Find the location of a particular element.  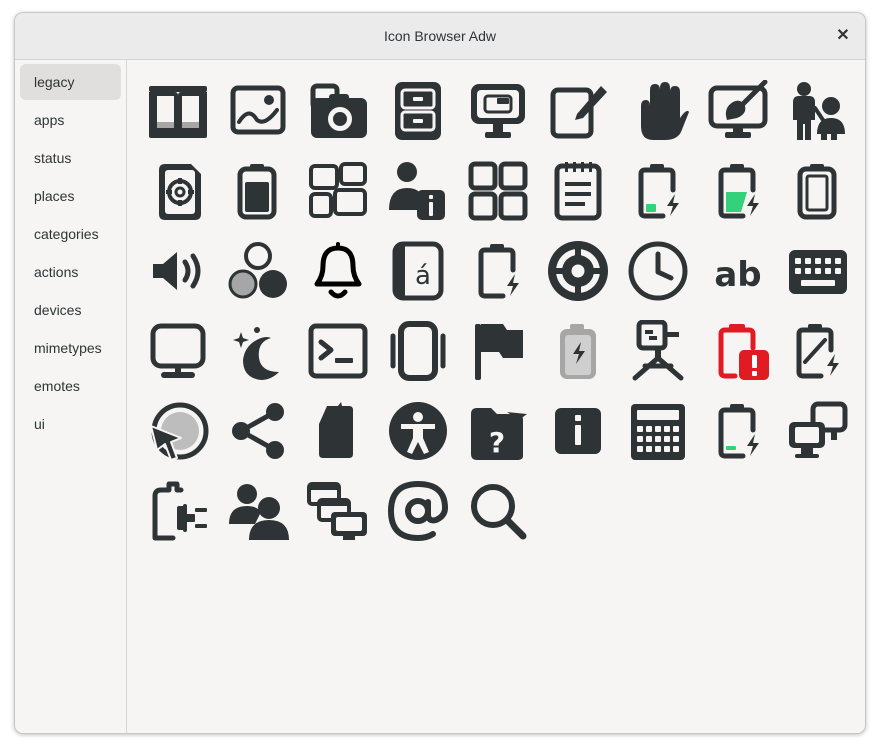

image-icon is located at coordinates (258, 111).